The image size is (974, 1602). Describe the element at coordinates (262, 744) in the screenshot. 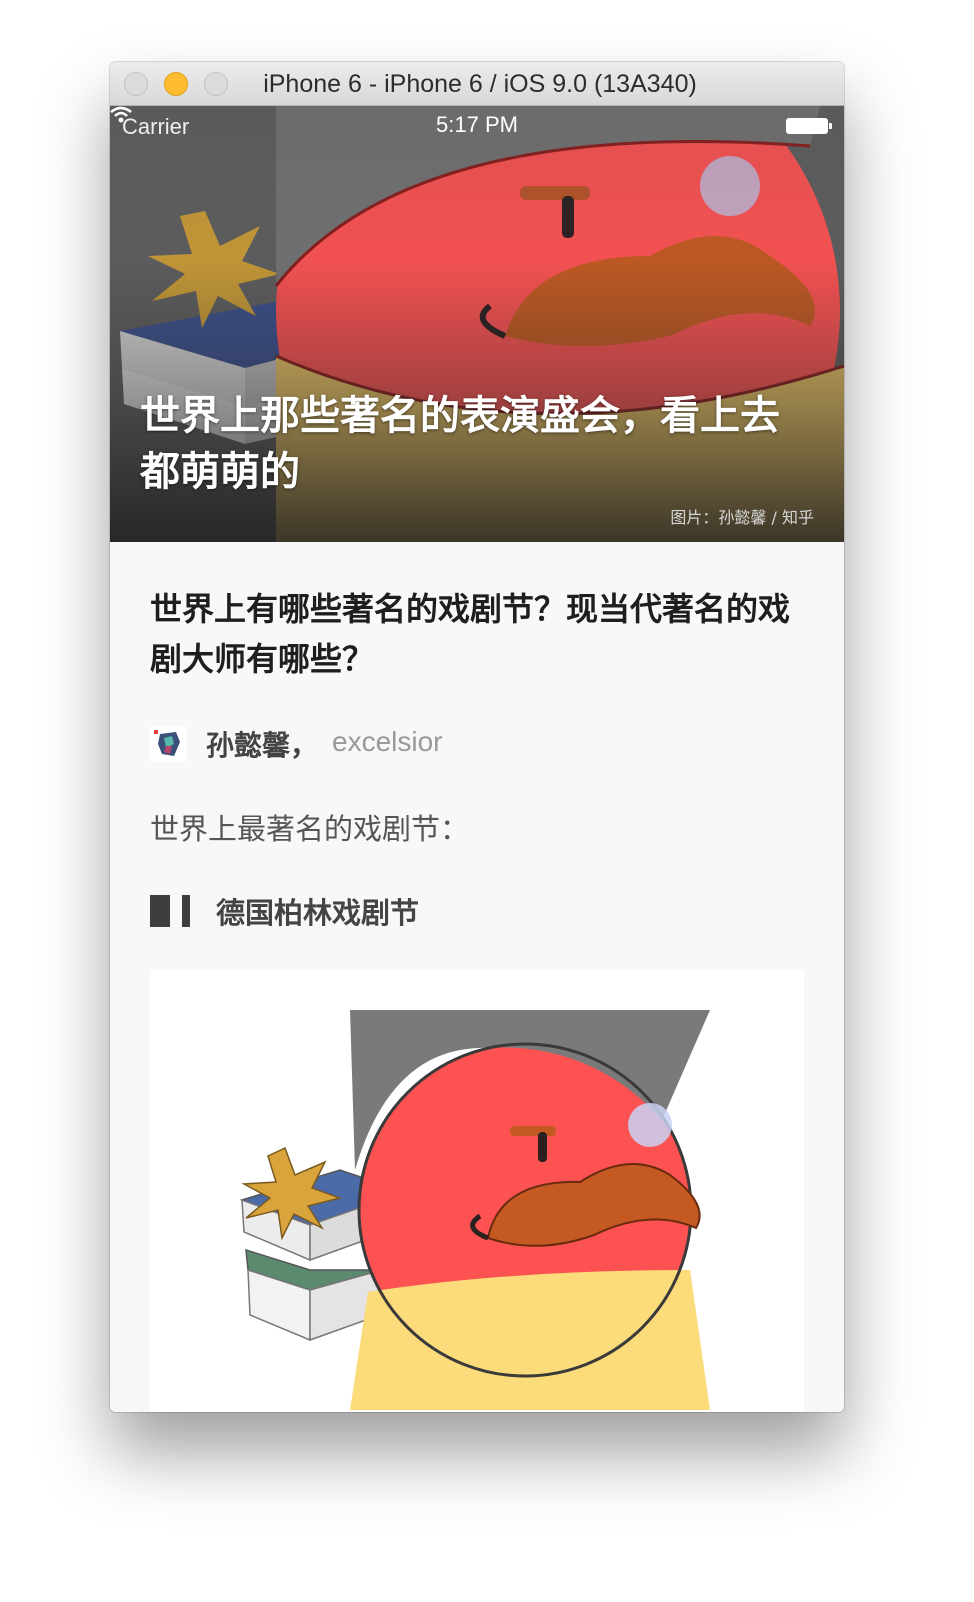

I see `author-name: 孙懿馨，` at that location.